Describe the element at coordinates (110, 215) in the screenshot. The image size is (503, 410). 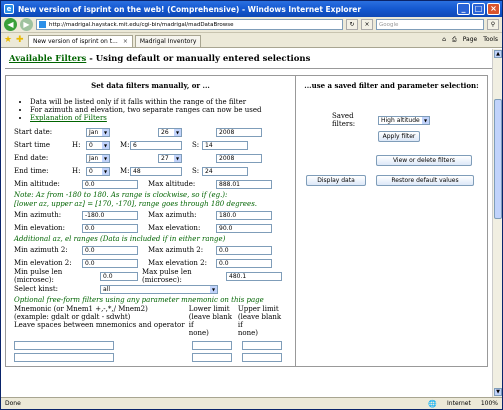
I see `min-azimuth-field: -180.0` at that location.